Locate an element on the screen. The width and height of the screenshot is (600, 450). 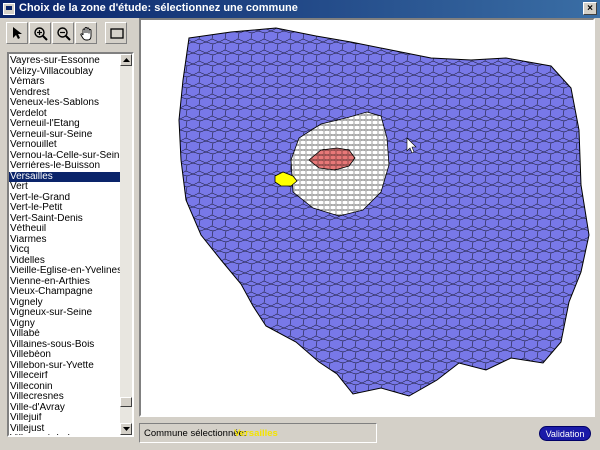
close-button: × is located at coordinates (590, 8).